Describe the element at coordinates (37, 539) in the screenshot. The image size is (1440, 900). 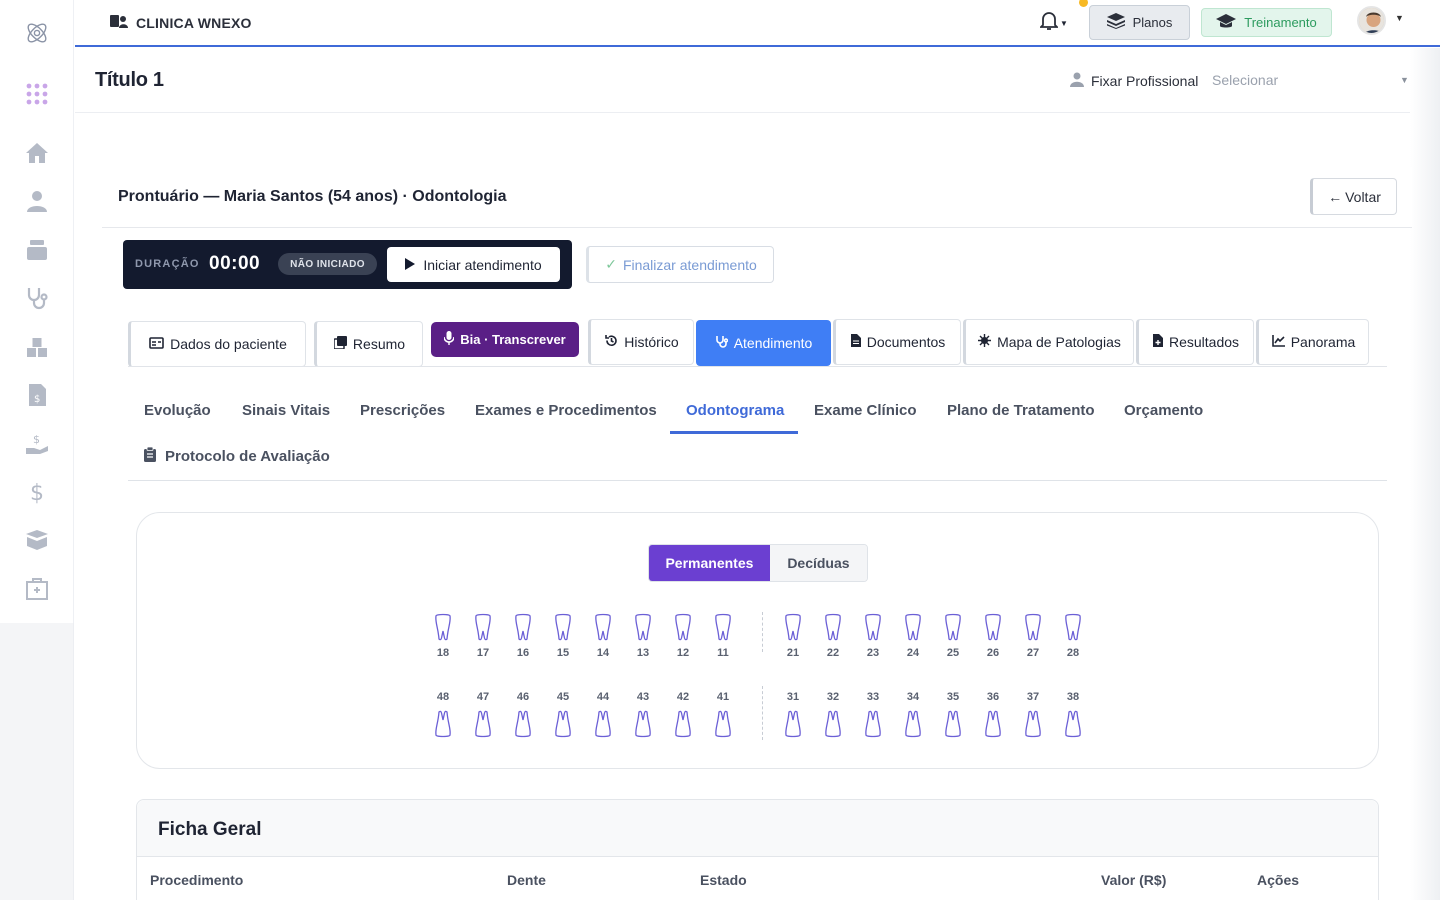
I see `box-open-icon` at that location.